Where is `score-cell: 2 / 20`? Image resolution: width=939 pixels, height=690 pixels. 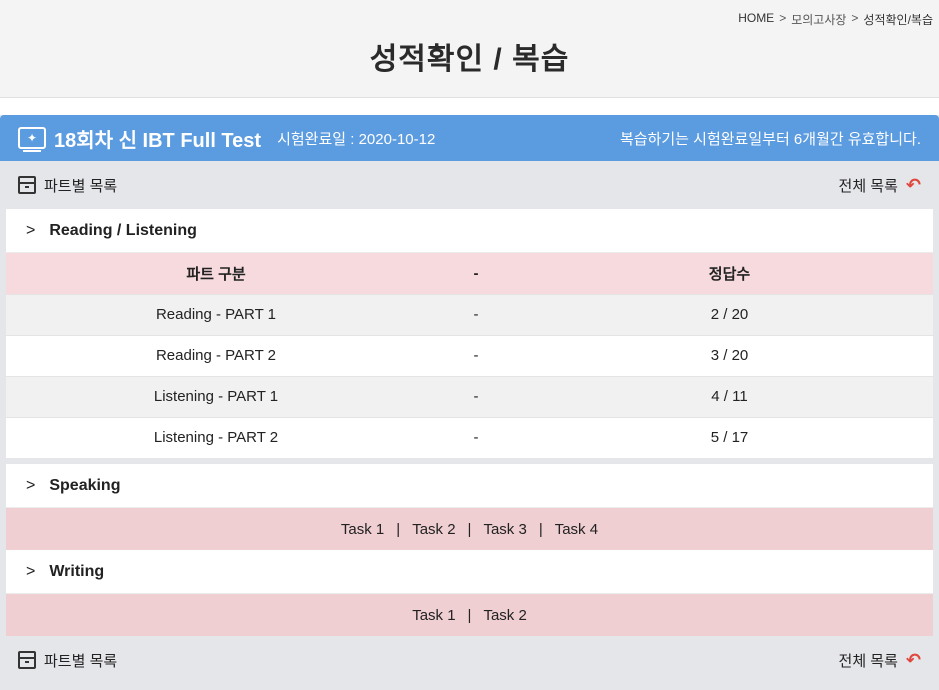 score-cell: 2 / 20 is located at coordinates (729, 314).